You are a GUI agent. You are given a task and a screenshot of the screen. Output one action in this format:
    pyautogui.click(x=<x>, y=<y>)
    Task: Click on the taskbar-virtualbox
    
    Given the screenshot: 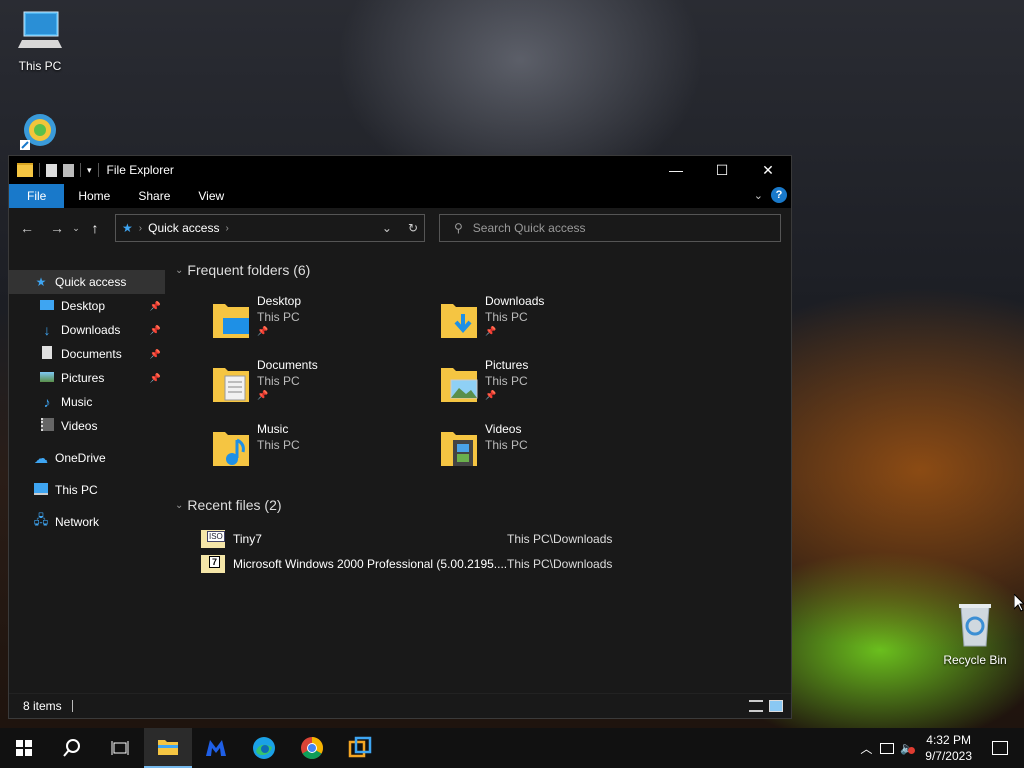 What is the action you would take?
    pyautogui.click(x=360, y=748)
    